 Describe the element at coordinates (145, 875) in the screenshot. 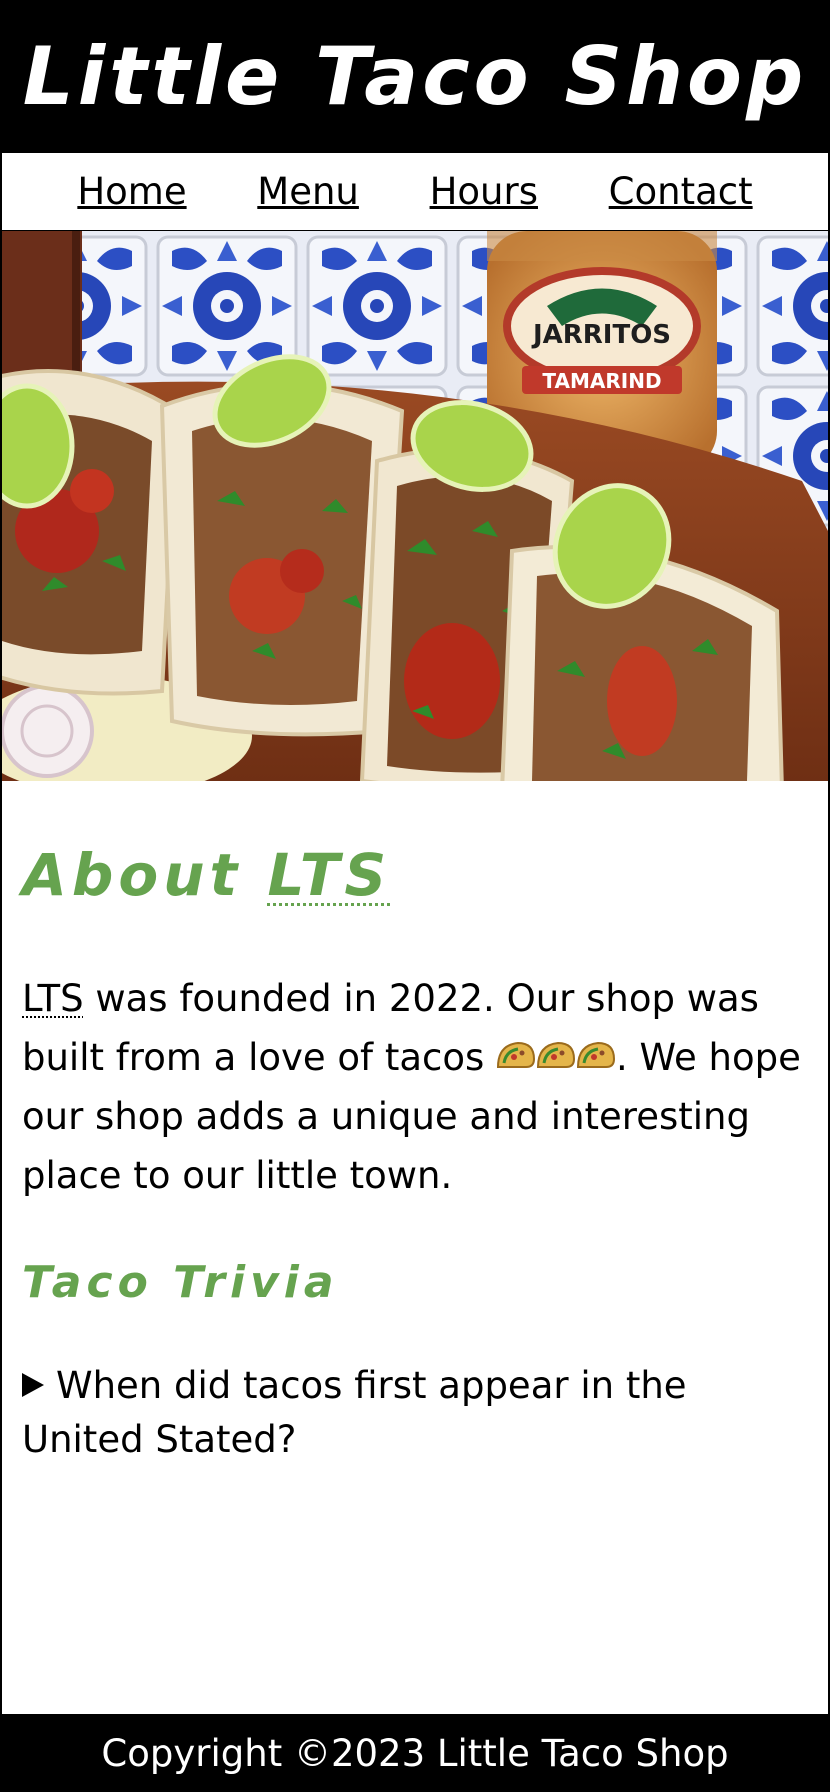

I see `about-heading-prefix: About` at that location.